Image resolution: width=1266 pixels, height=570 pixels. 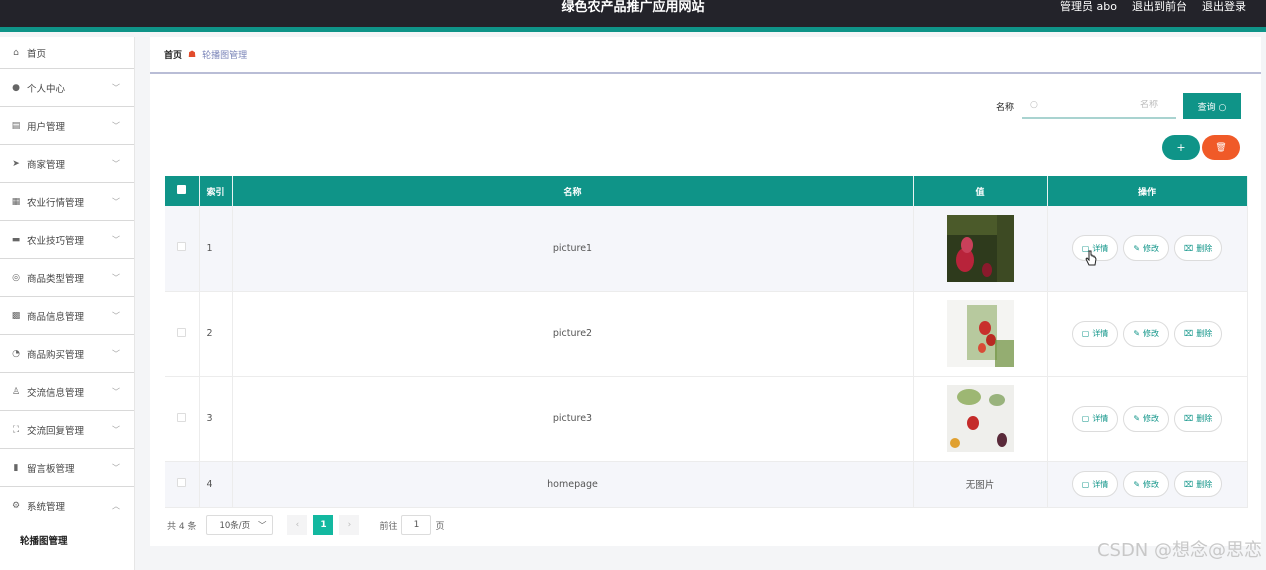 I want to click on table-row: 4 homepage 无图片 ▢ 详情 ✎ 修改 ⌧ 删除, so click(x=706, y=484).